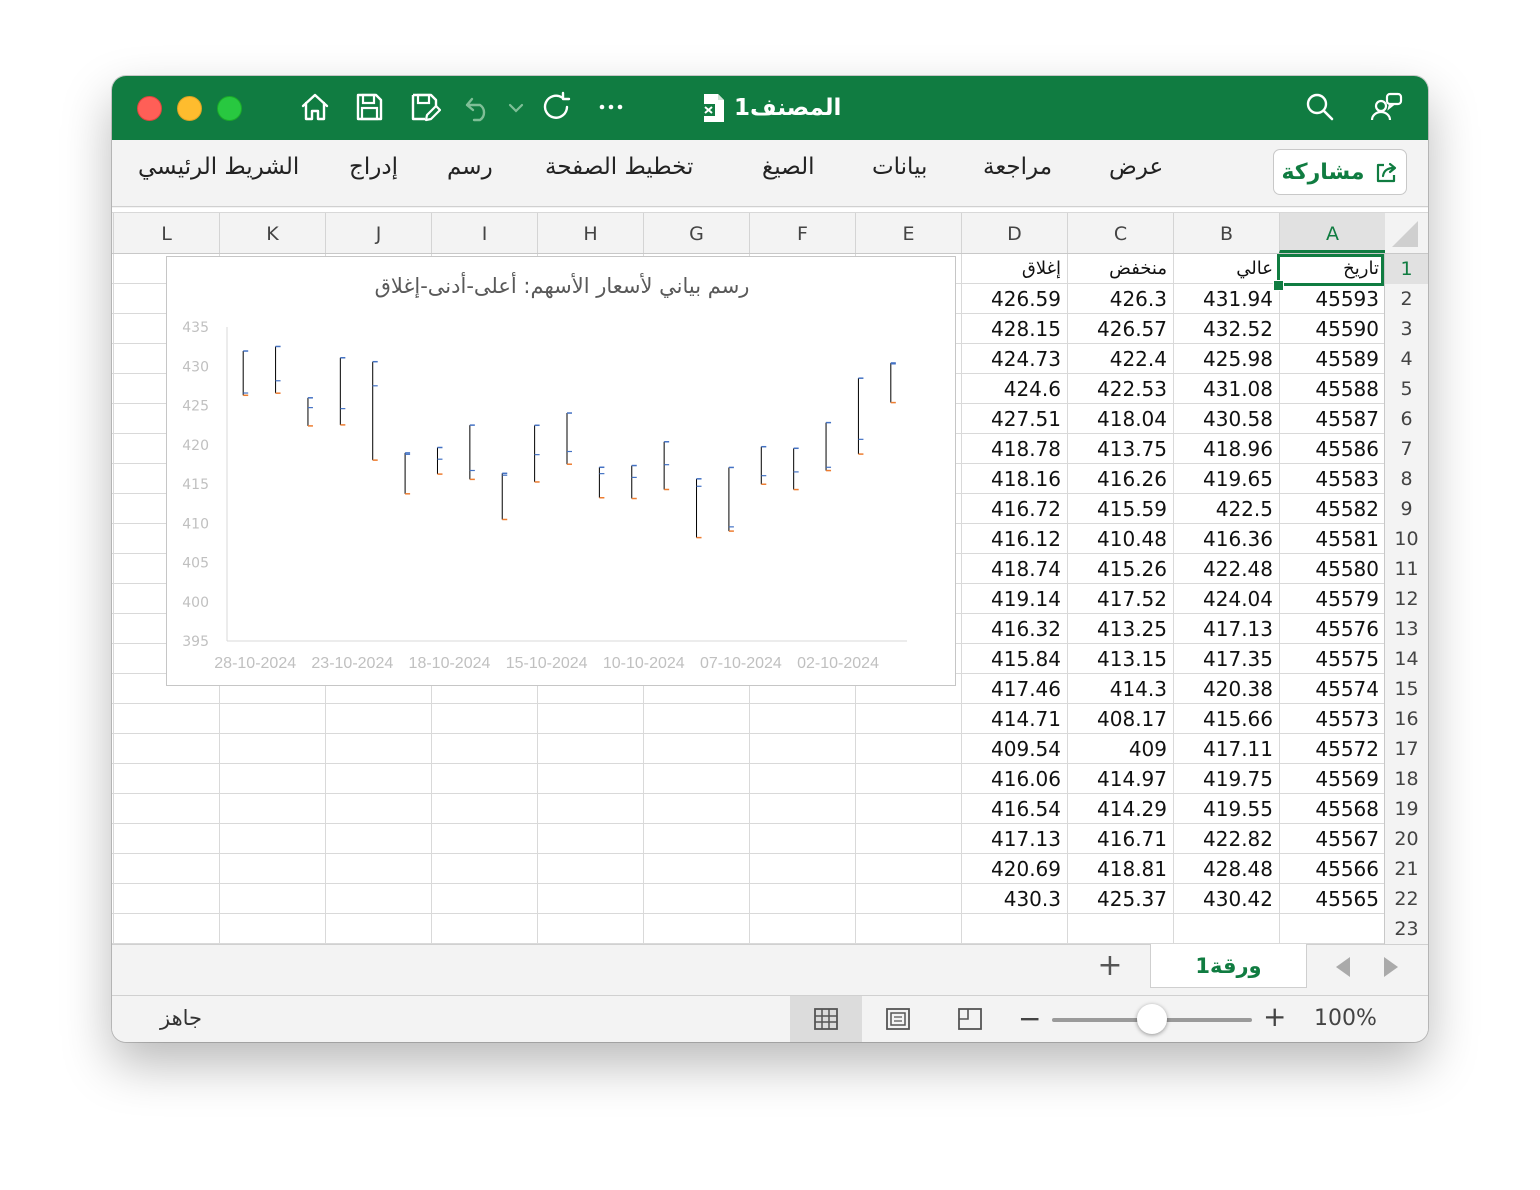 Image resolution: width=1540 pixels, height=1190 pixels. What do you see at coordinates (272, 869) in the screenshot?
I see `cell-k21` at bounding box center [272, 869].